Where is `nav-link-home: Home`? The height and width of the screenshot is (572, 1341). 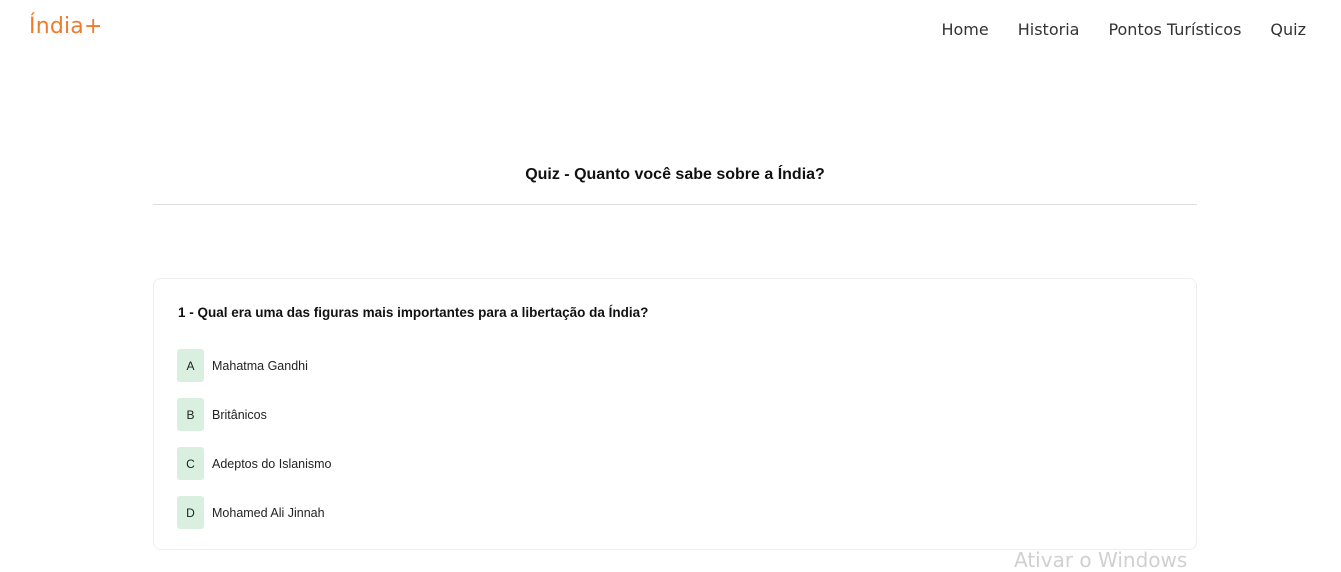 nav-link-home: Home is located at coordinates (964, 29).